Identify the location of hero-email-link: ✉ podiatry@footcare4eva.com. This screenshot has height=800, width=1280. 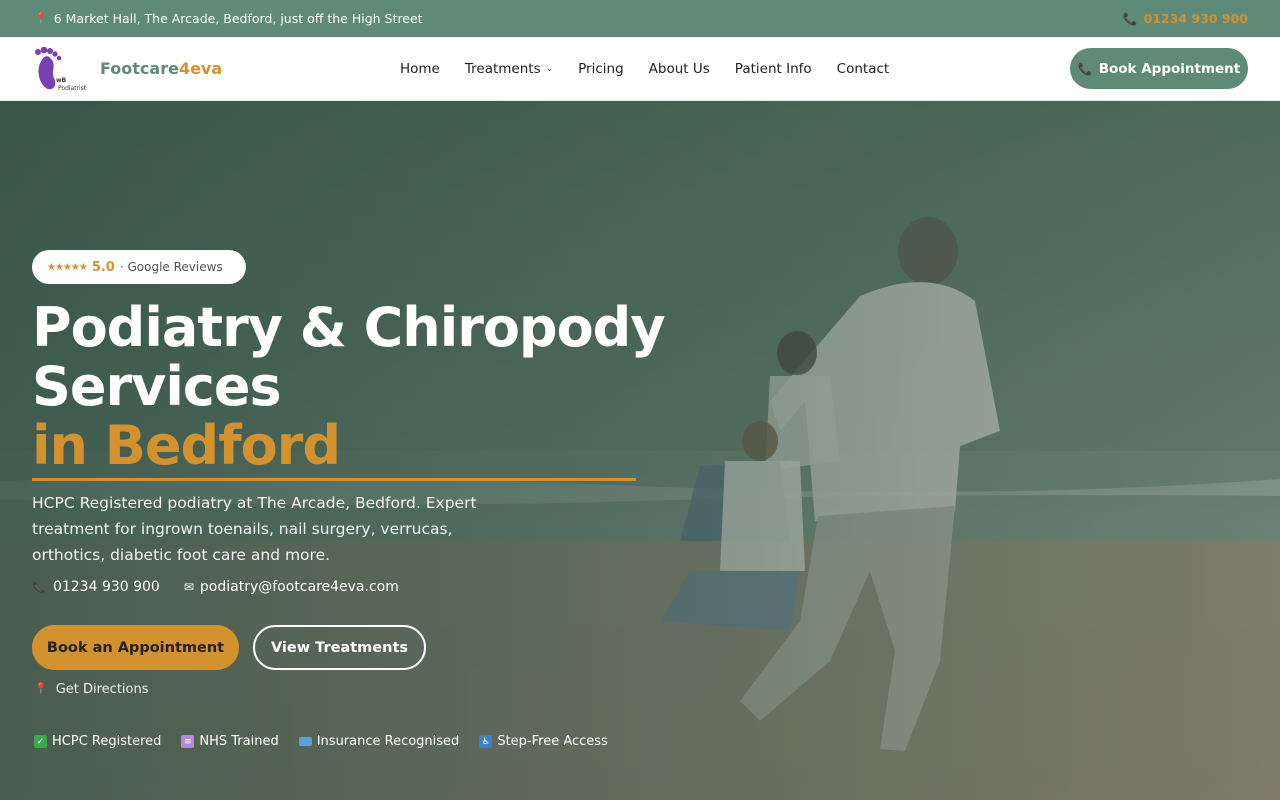
(291, 587).